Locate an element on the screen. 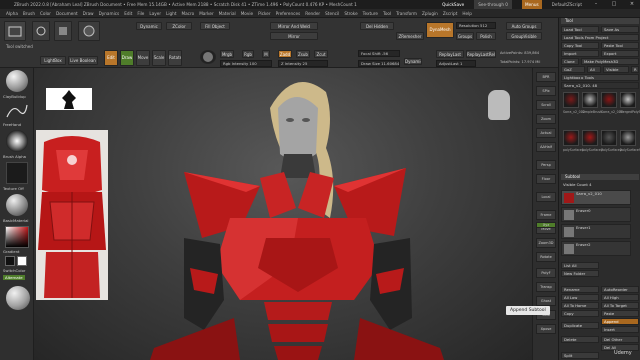 Image resolution: width=640 pixels, height=360 pixels. menu-item: Zscript is located at coordinates (450, 13).